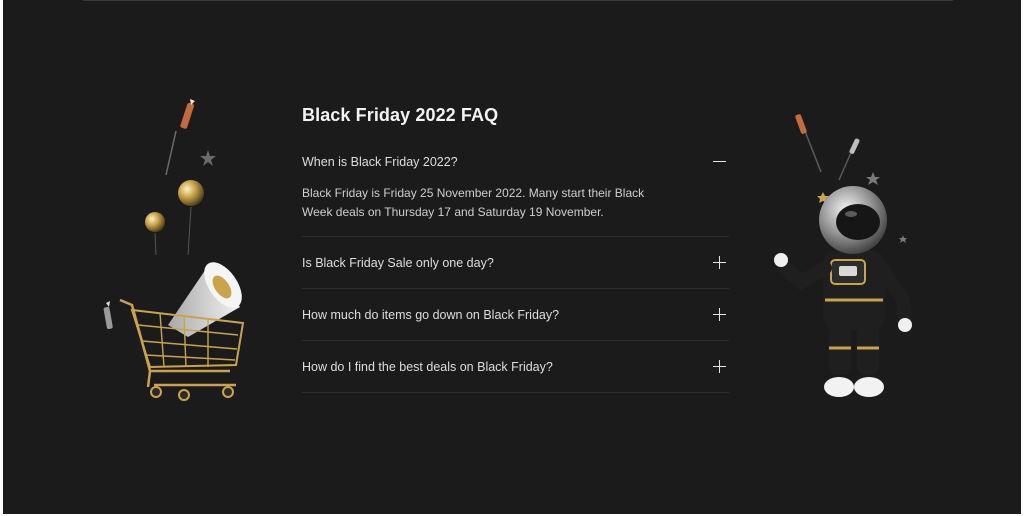  I want to click on balloon-illustration, so click(174, 218).